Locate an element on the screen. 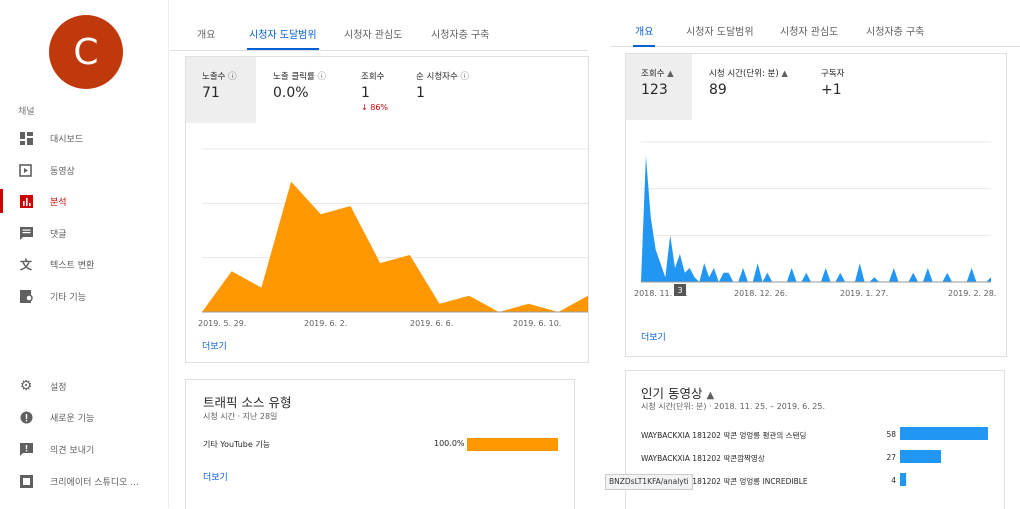 This screenshot has width=1020, height=509. traffic-row-value: 100.0% is located at coordinates (449, 443).